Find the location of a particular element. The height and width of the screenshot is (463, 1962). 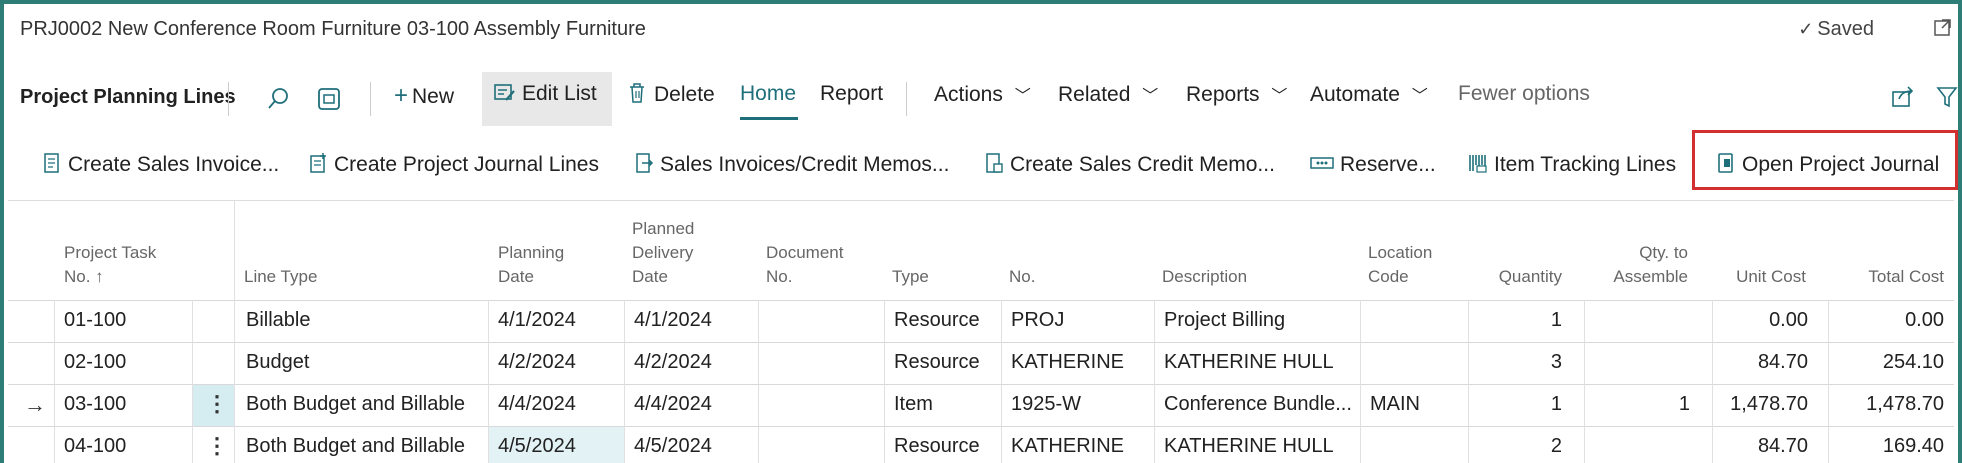

column-header-planning-date: Planning Date is located at coordinates (531, 265).